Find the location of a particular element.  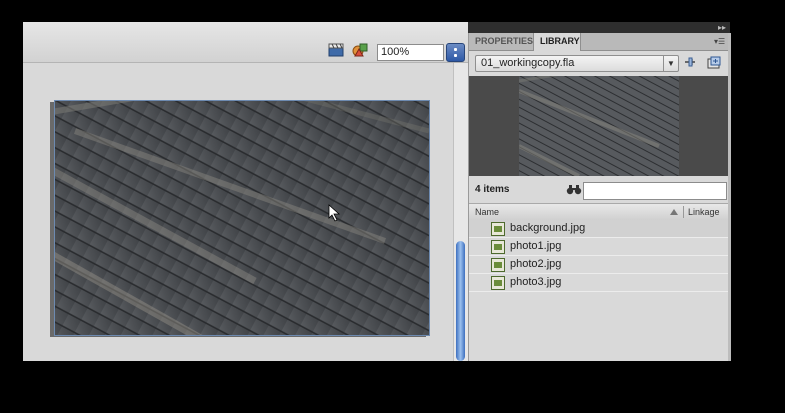

library-item-photo2: photo2.jpg is located at coordinates (598, 265).